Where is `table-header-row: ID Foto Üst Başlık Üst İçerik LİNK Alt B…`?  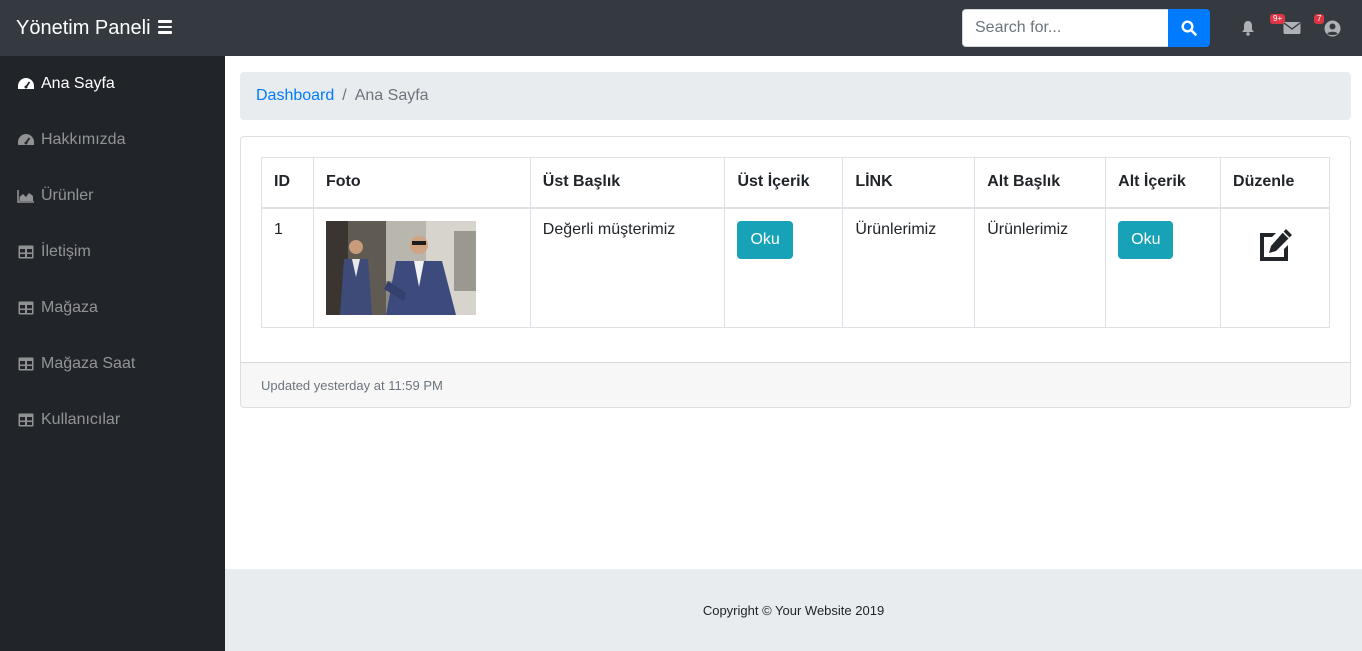
table-header-row: ID Foto Üst Başlık Üst İçerik LİNK Alt B… is located at coordinates (795, 183).